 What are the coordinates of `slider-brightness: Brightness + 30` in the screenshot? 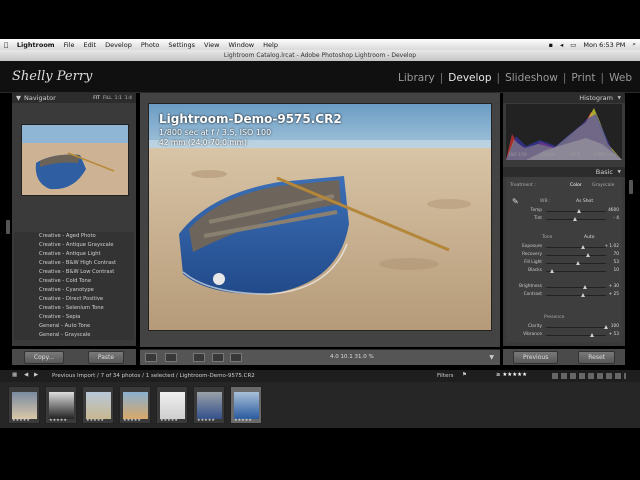 It's located at (564, 287).